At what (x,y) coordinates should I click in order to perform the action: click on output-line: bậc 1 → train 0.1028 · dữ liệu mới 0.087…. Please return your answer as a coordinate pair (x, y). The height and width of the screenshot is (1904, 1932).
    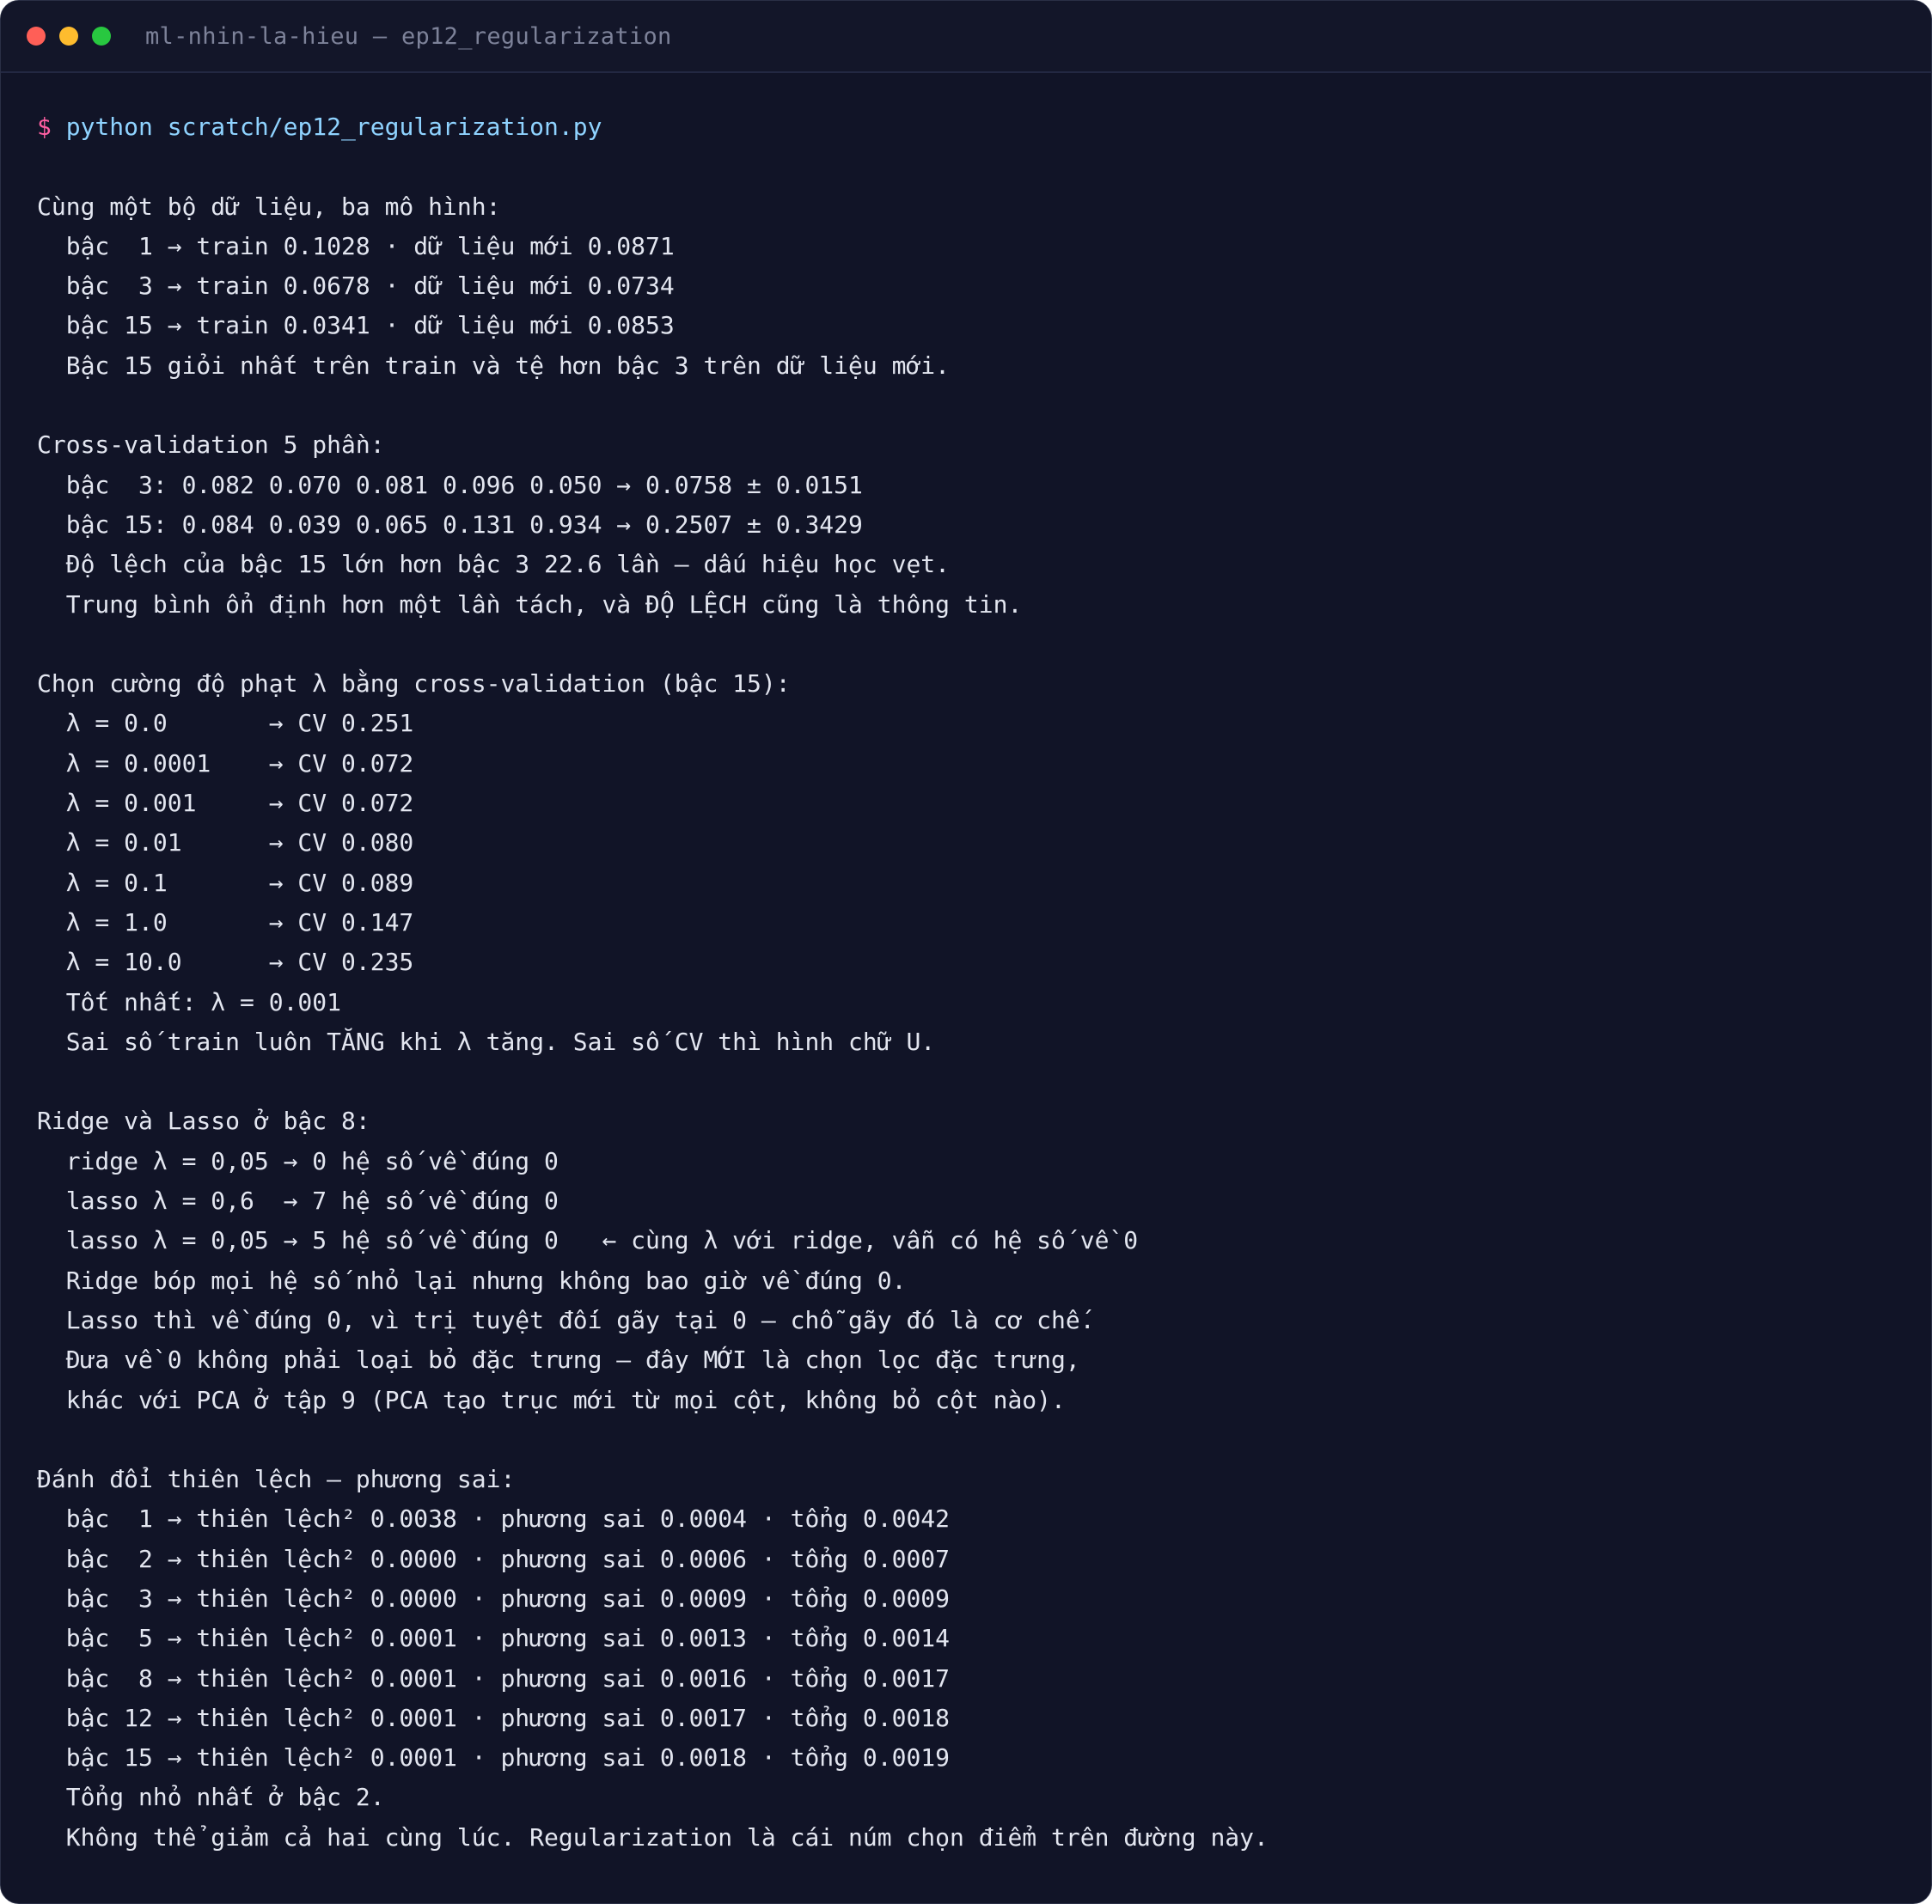
    Looking at the image, I should click on (356, 245).